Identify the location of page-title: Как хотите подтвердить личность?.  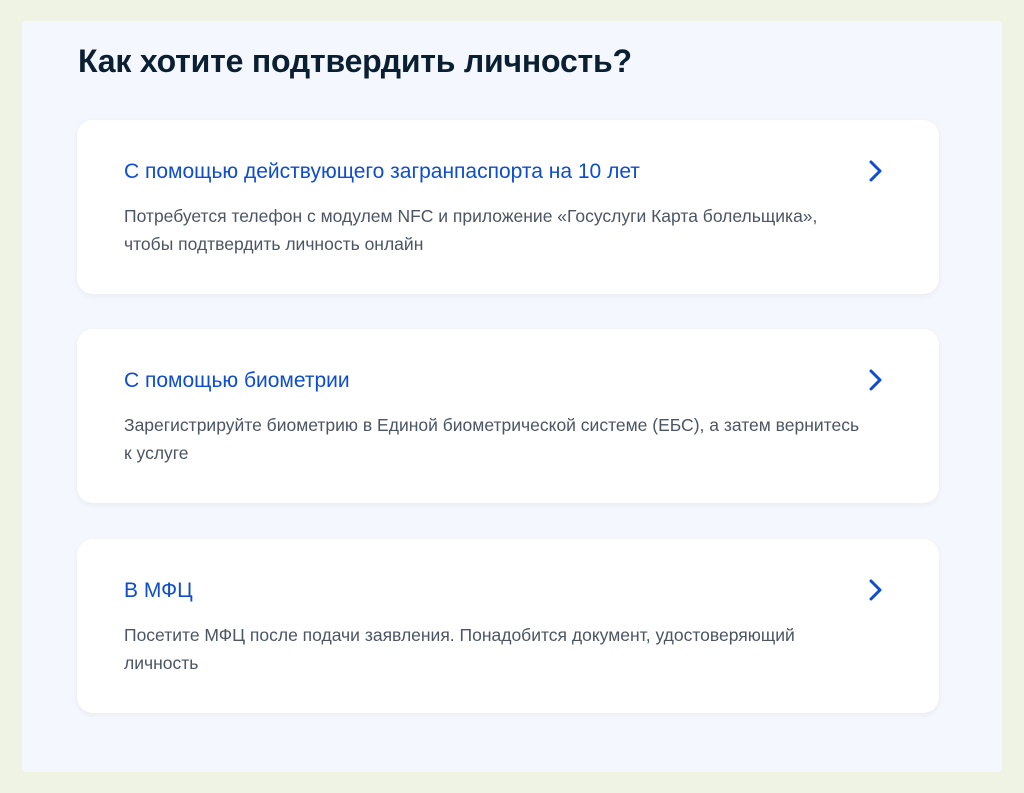
(355, 61).